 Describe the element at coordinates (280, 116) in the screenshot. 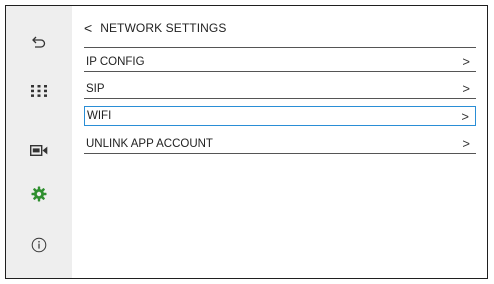

I see `menu-item-wifi: WIFI >` at that location.